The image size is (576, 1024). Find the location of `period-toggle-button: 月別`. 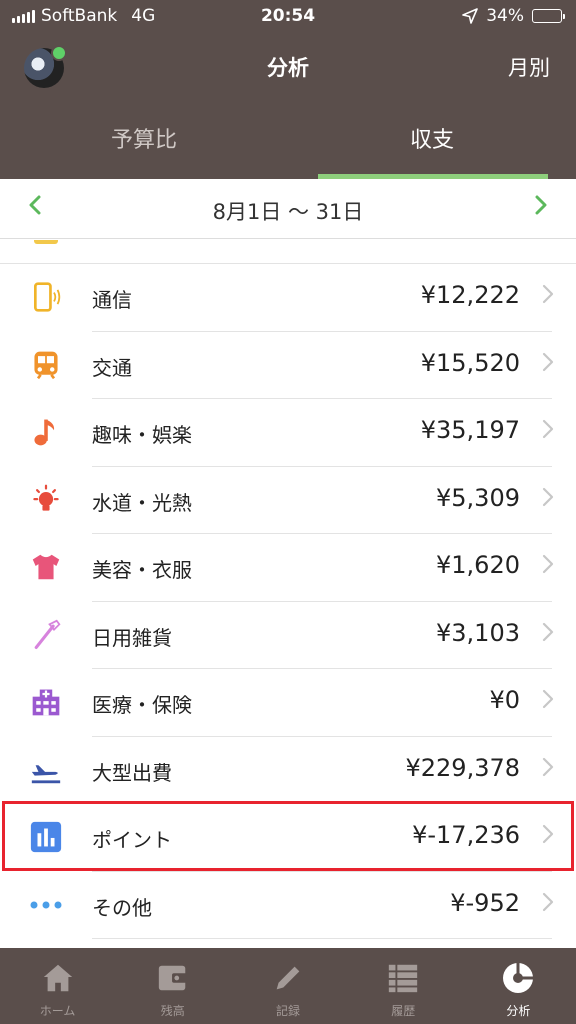

period-toggle-button: 月別 is located at coordinates (529, 67).